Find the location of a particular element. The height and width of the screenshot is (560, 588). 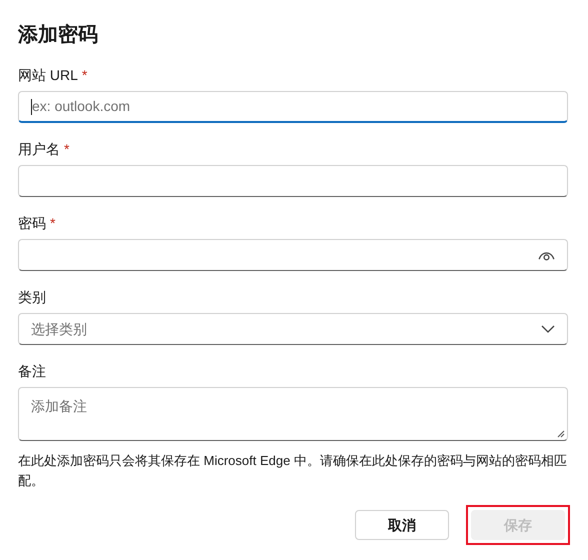

chevron-down-icon is located at coordinates (548, 329).